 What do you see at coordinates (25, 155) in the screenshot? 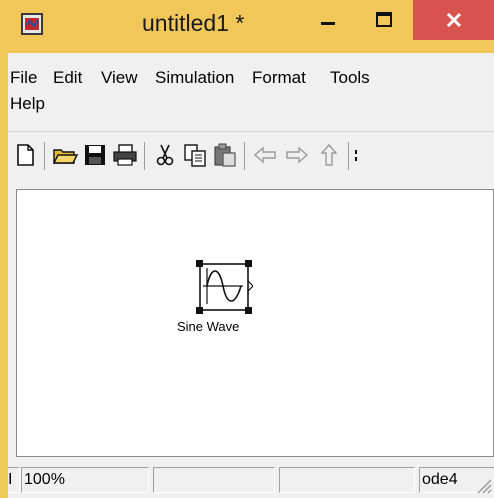
I see `new-icon` at bounding box center [25, 155].